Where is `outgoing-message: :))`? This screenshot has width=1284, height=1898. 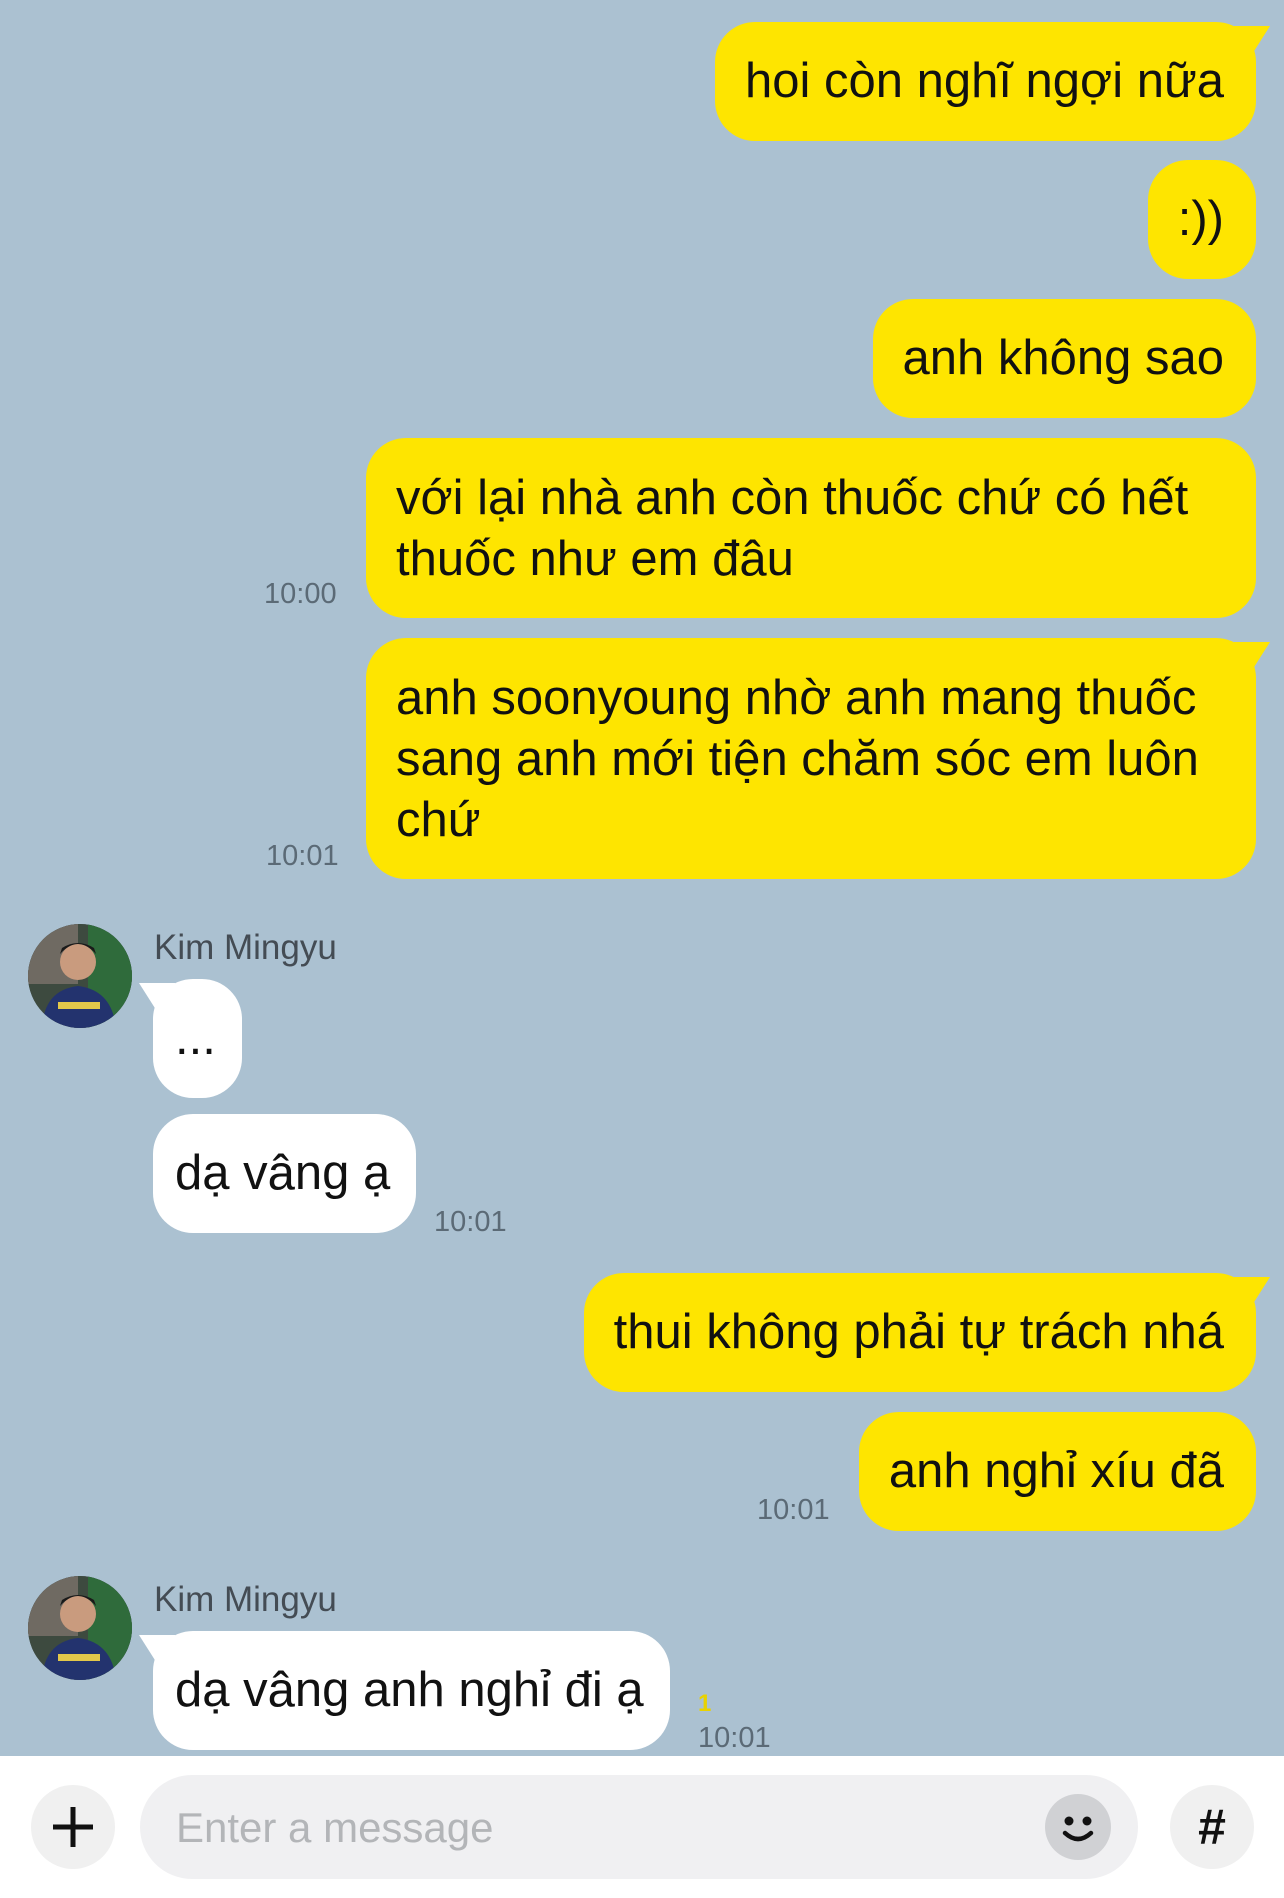
outgoing-message: :)) is located at coordinates (1201, 219).